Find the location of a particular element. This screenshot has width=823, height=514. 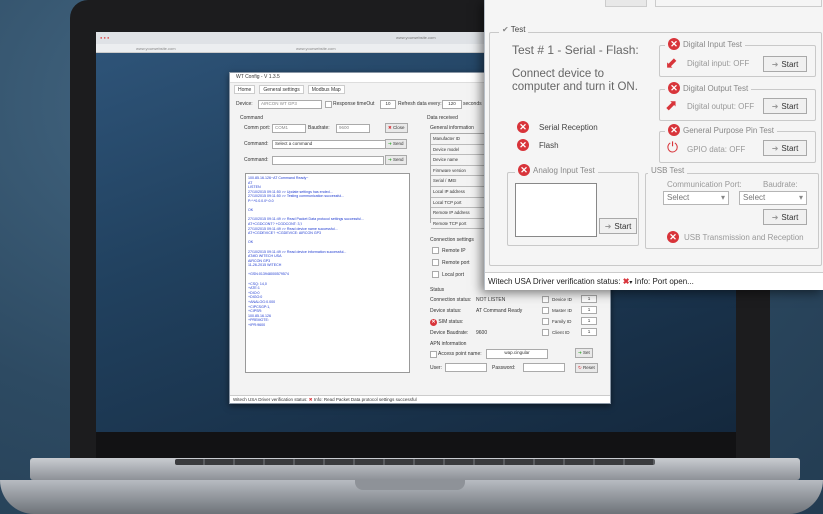

serial-reception-row: ✕ Serial Reception is located at coordinates (557, 127).